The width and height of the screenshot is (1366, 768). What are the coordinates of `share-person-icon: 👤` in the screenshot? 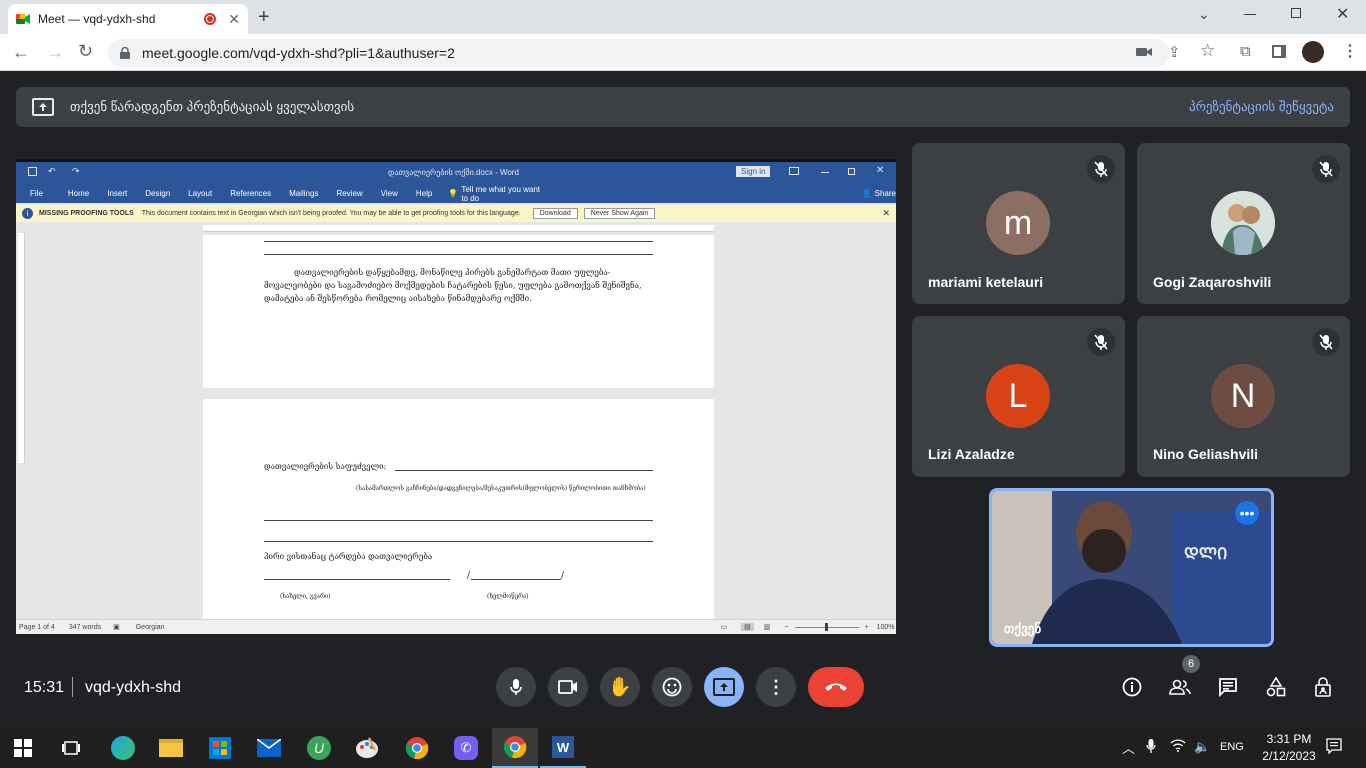 It's located at (866, 193).